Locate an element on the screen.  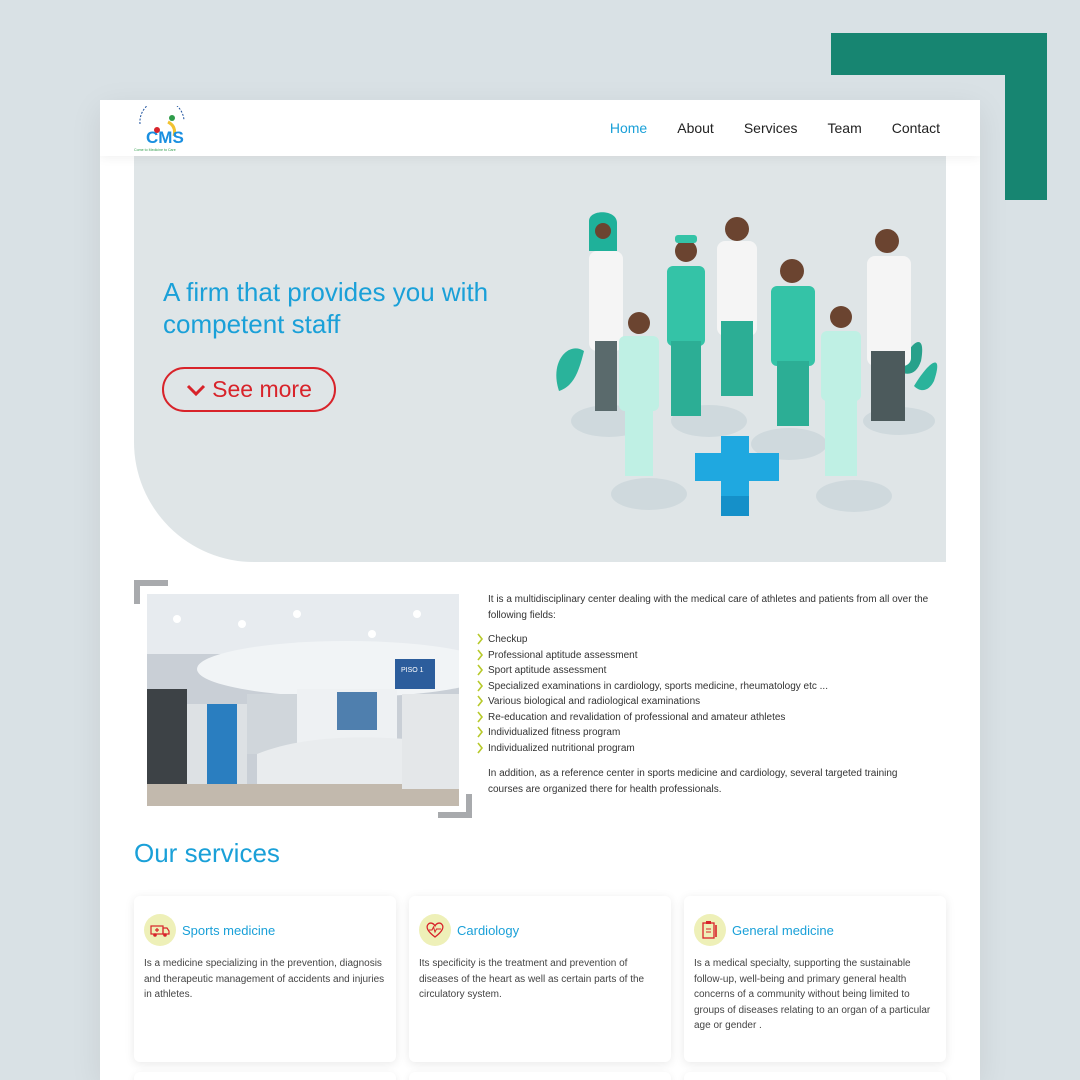
clinic-reception-photo: PISO 1 is located at coordinates (303, 700).